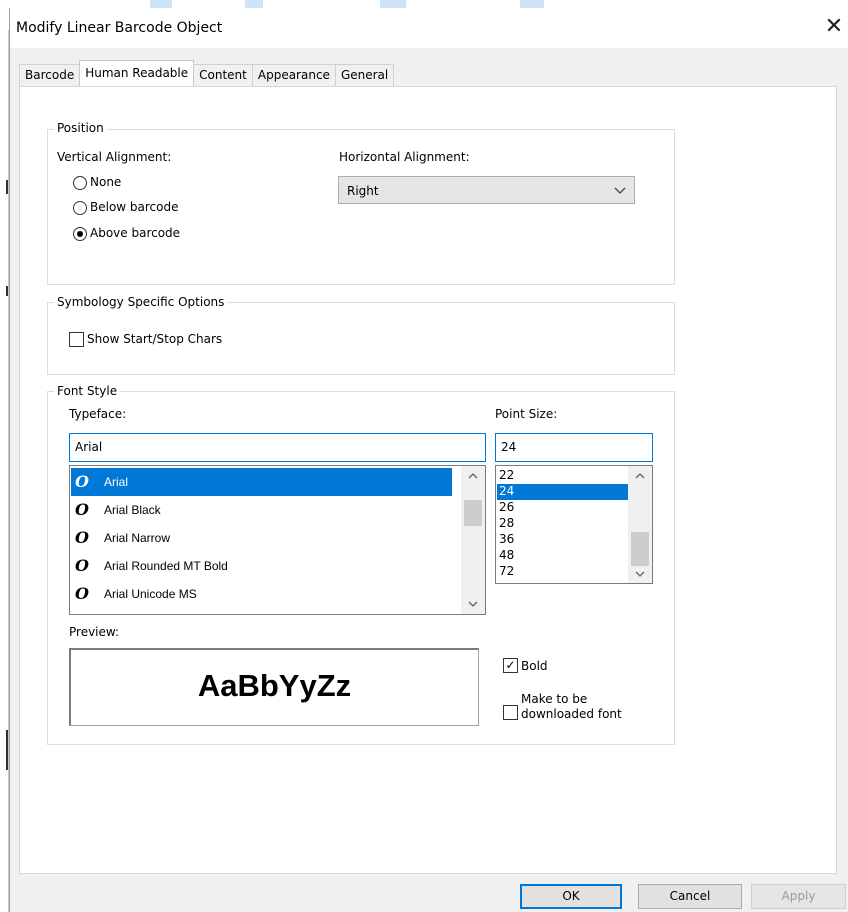  What do you see at coordinates (50, 75) in the screenshot?
I see `tab-barcode: Barcode` at bounding box center [50, 75].